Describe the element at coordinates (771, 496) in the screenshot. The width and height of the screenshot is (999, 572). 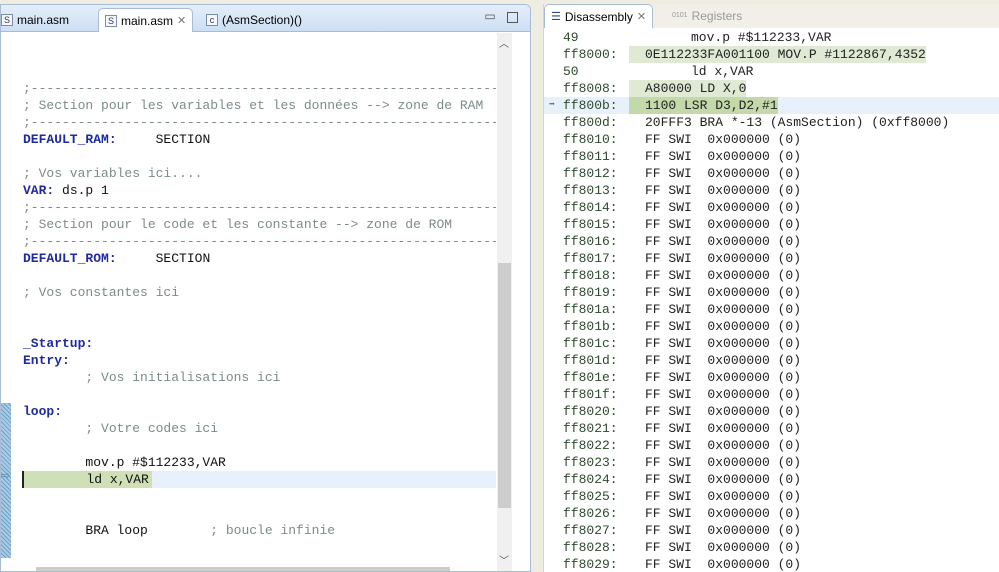
I see `disassembly-row: ff8025: FF SWI 0x000000 (0)` at that location.